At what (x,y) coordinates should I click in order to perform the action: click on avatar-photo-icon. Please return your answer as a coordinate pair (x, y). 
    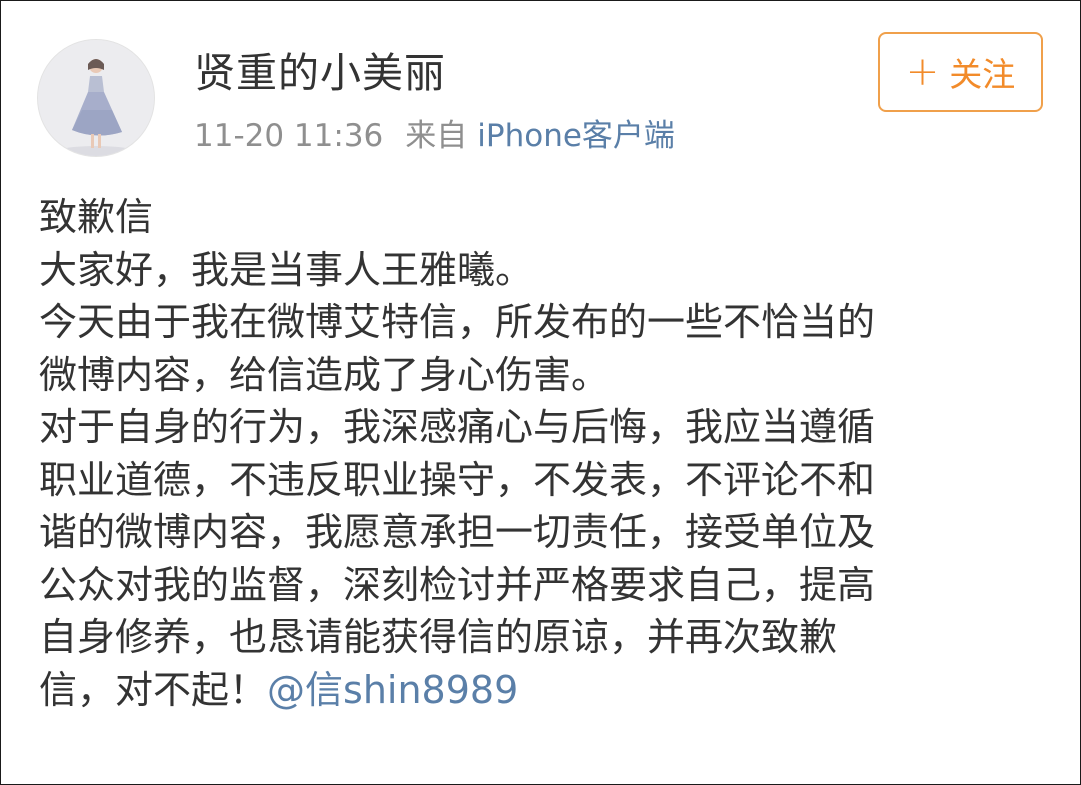
    Looking at the image, I should click on (96, 98).